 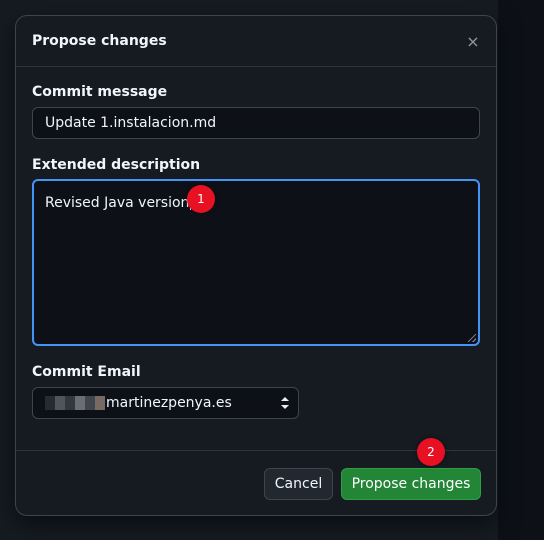 I want to click on select-arrows-icon, so click(x=285, y=403).